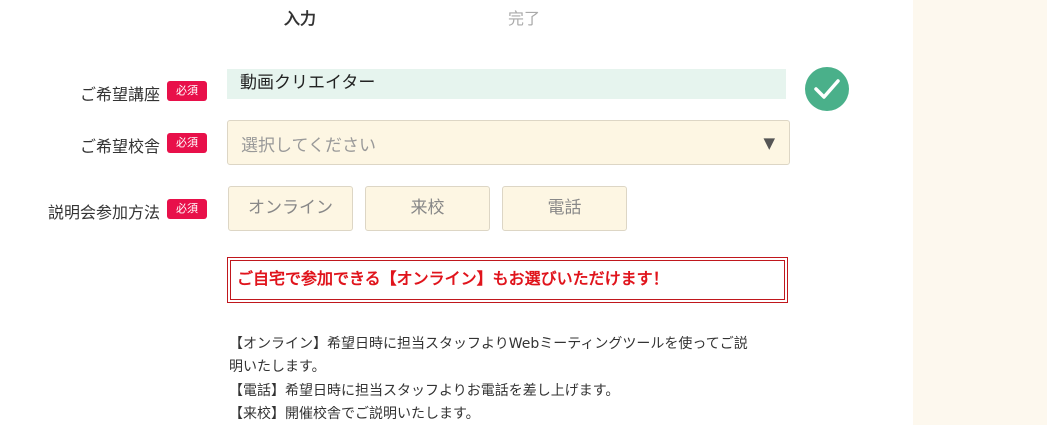 This screenshot has height=425, width=1047. I want to click on step-input: 入力, so click(300, 18).